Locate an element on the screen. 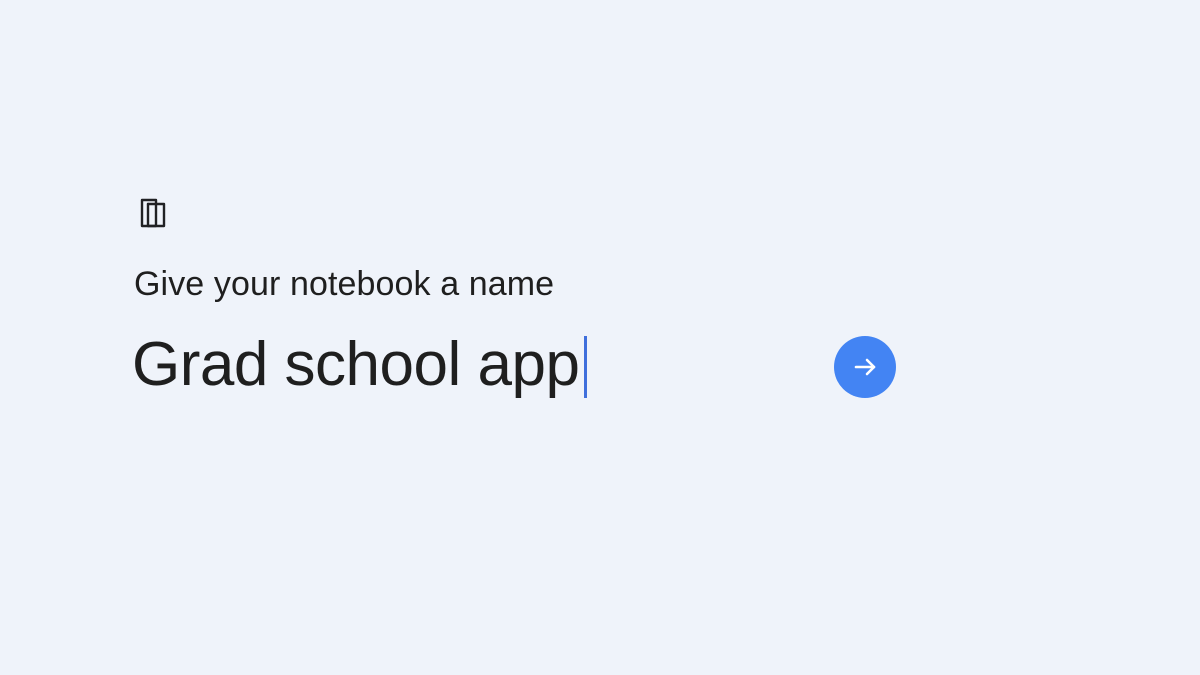 Image resolution: width=1200 pixels, height=675 pixels. notebook-name-value: Grad school app is located at coordinates (356, 365).